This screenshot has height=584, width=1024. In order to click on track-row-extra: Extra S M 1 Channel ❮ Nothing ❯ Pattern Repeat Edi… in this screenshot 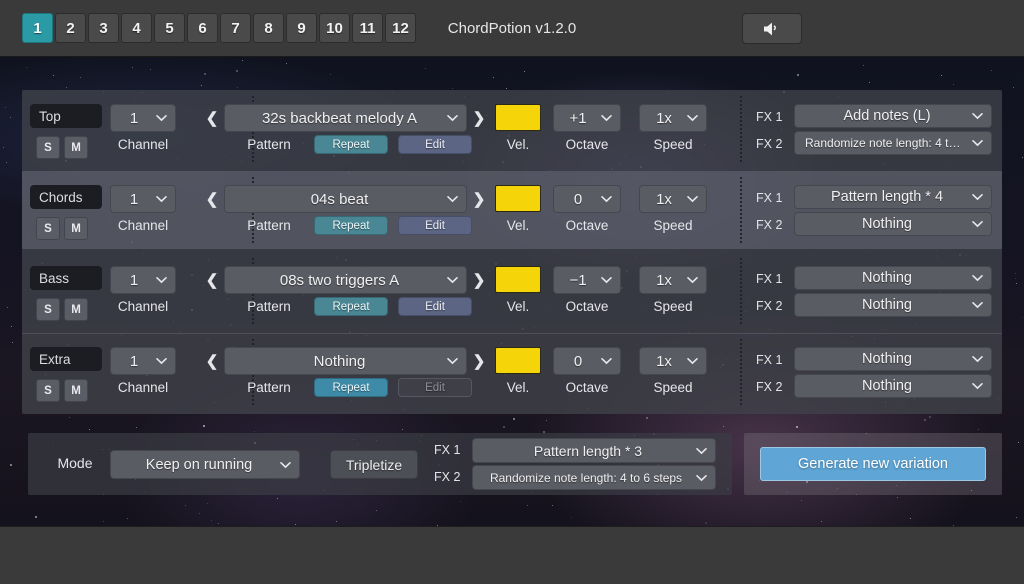, I will do `click(512, 372)`.